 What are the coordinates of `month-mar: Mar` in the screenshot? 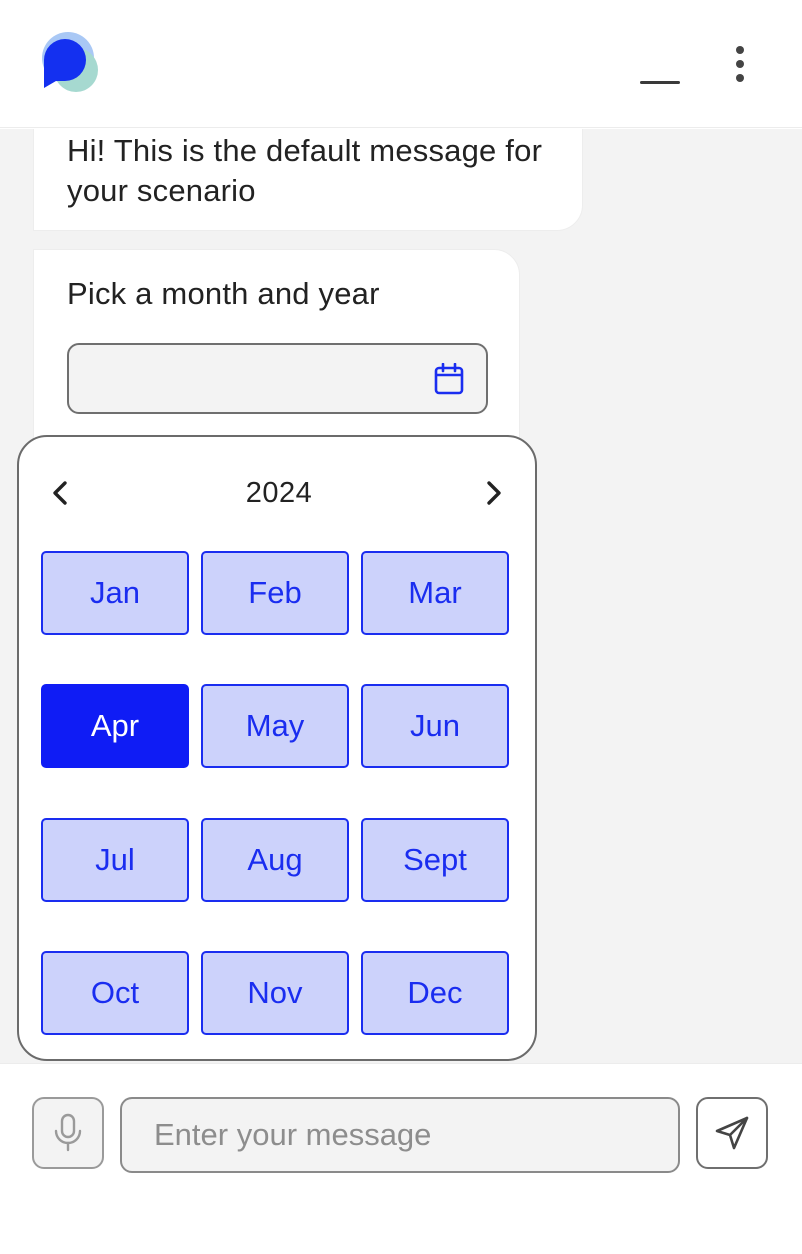 It's located at (435, 593).